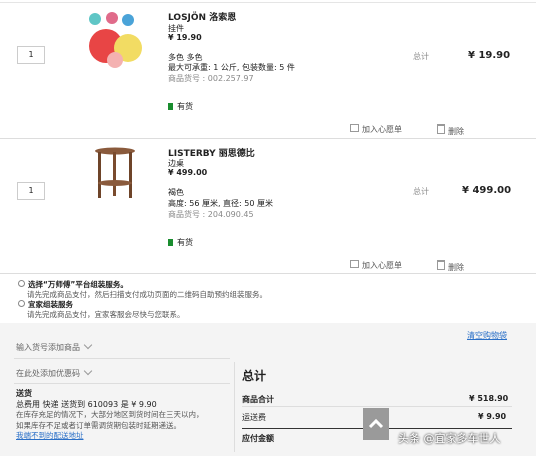 The height and width of the screenshot is (456, 536). I want to click on unit-price: ¥ 499.00, so click(188, 172).